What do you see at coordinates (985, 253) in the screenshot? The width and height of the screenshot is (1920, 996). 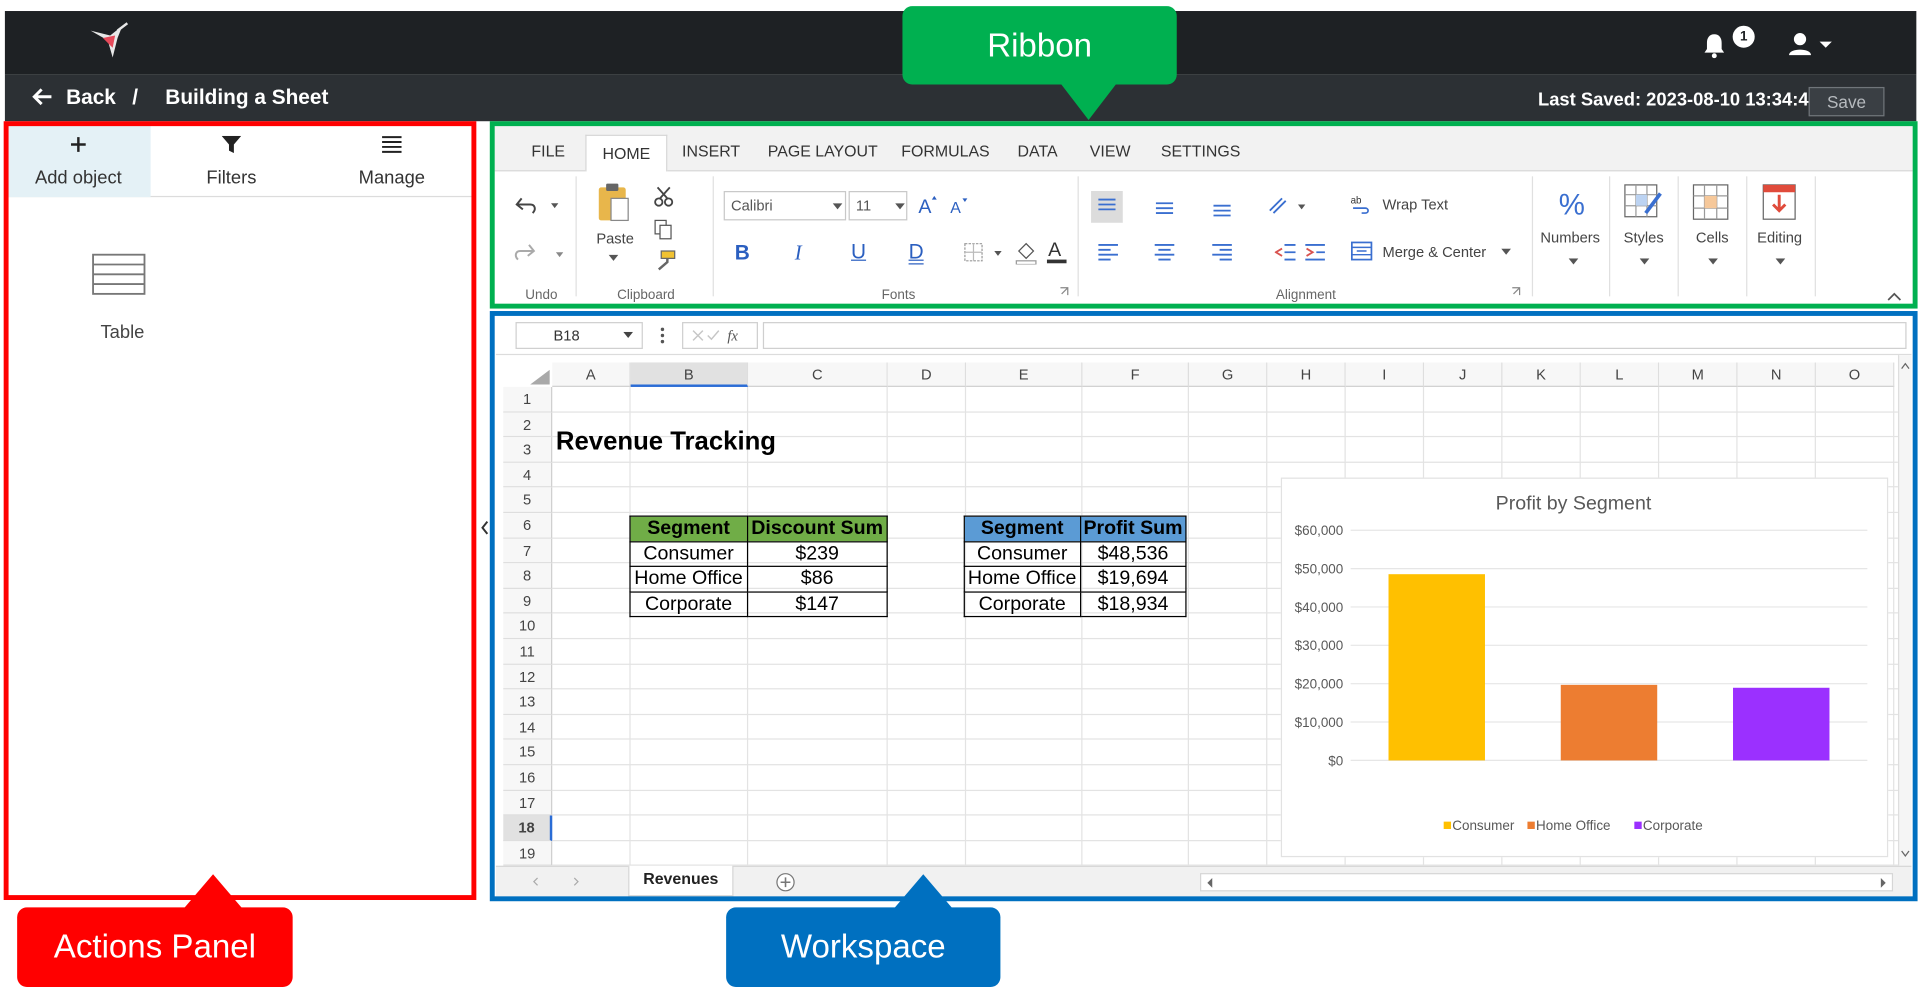 I see `borders-icon` at bounding box center [985, 253].